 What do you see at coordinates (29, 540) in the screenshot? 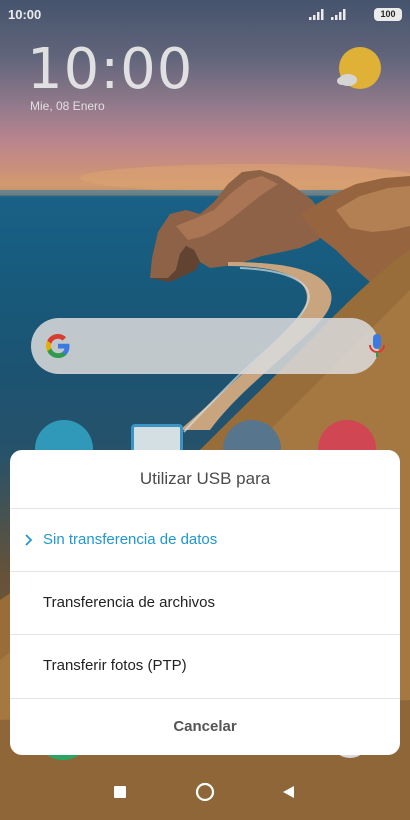
I see `chevron-right-icon` at bounding box center [29, 540].